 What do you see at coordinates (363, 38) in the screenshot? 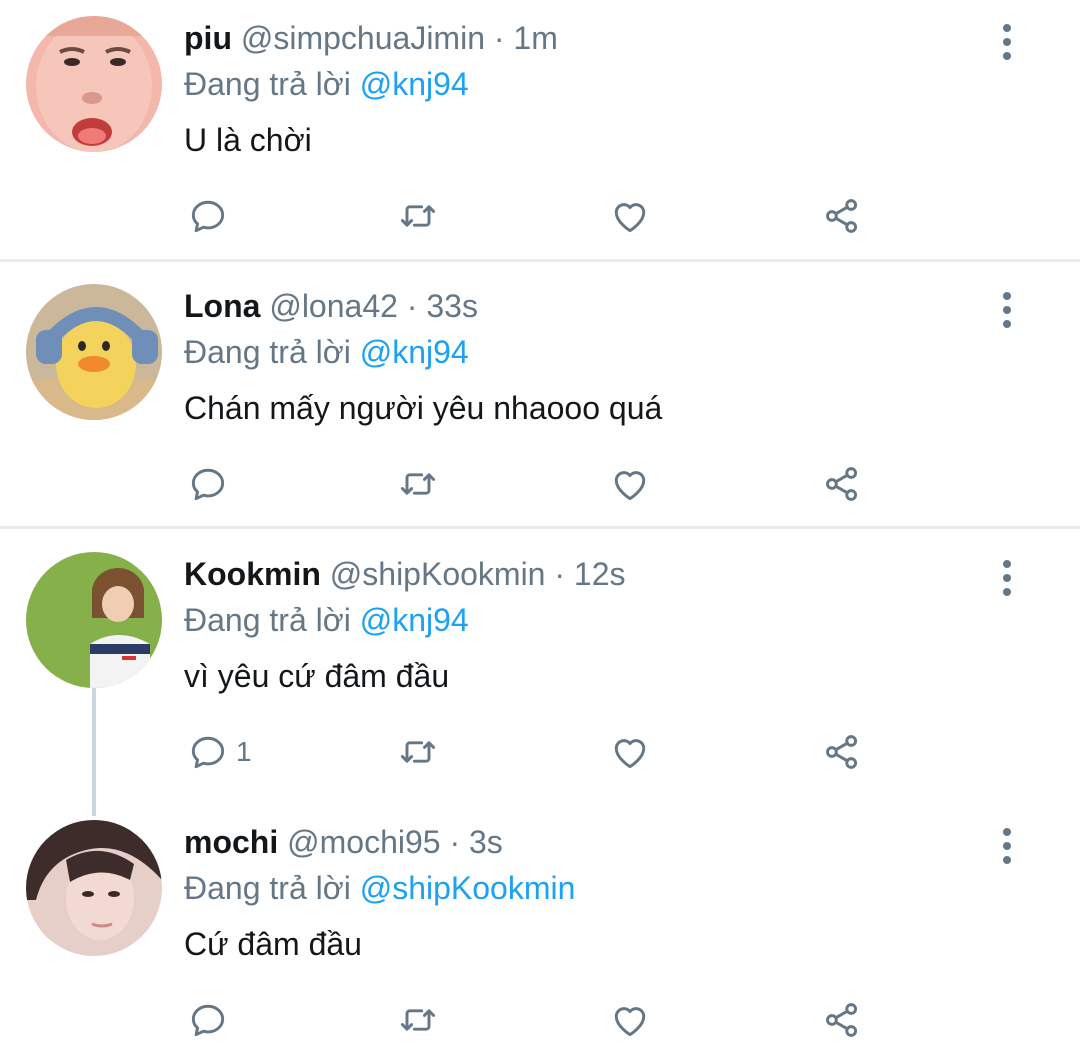
I see `user-handle: @simpchuaJimin` at bounding box center [363, 38].